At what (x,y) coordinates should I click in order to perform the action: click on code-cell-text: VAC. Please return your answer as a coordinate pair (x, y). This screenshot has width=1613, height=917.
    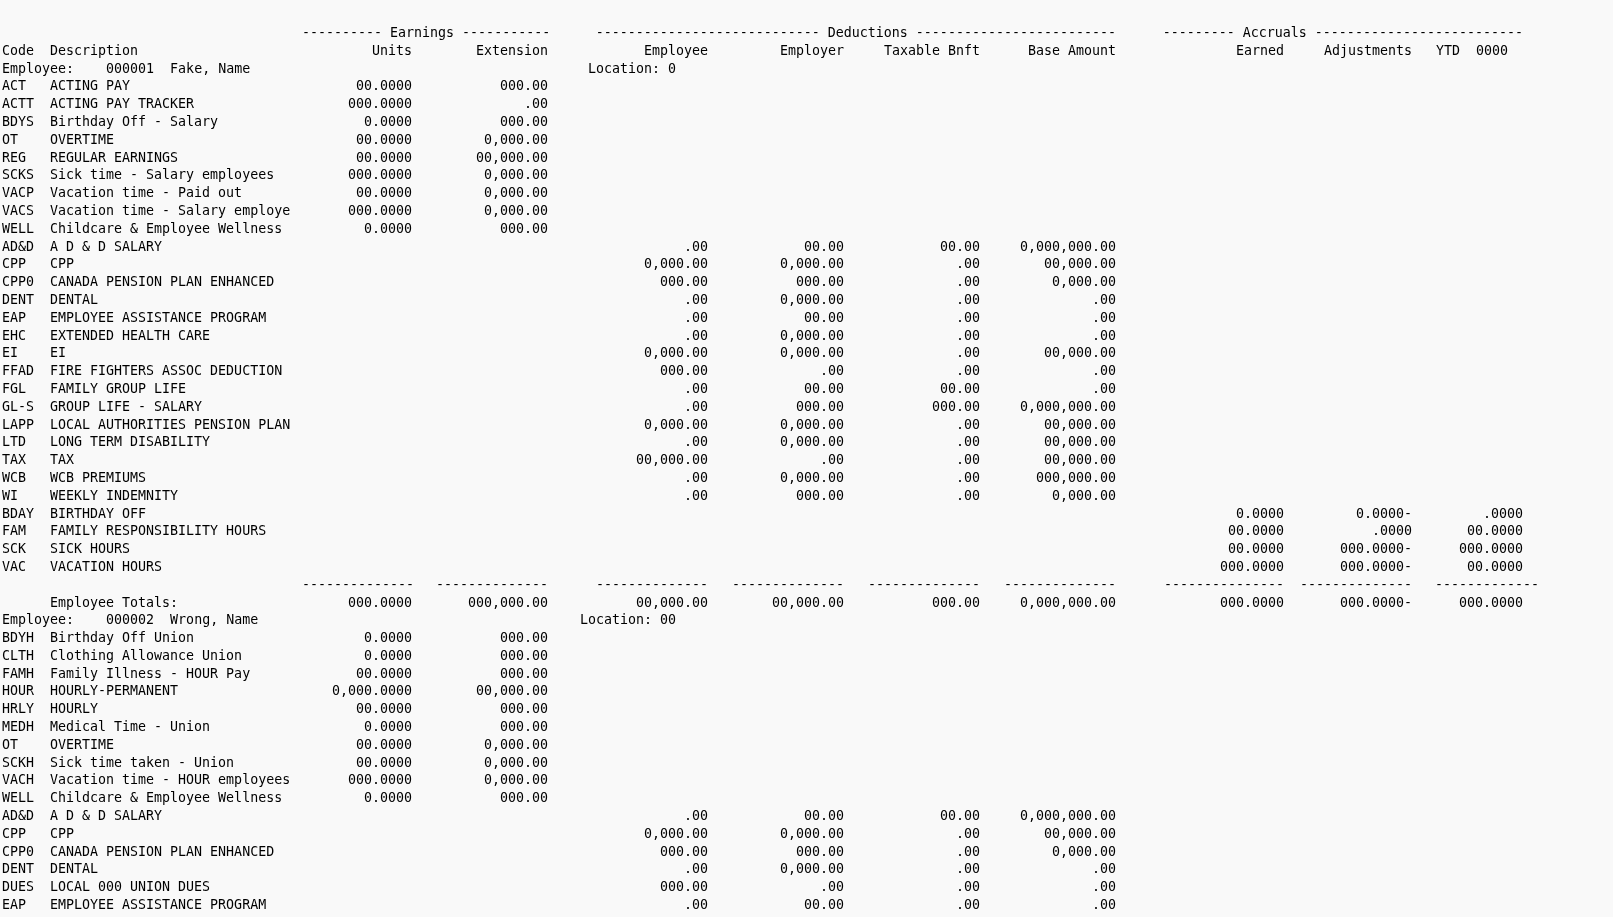
    Looking at the image, I should click on (15, 566).